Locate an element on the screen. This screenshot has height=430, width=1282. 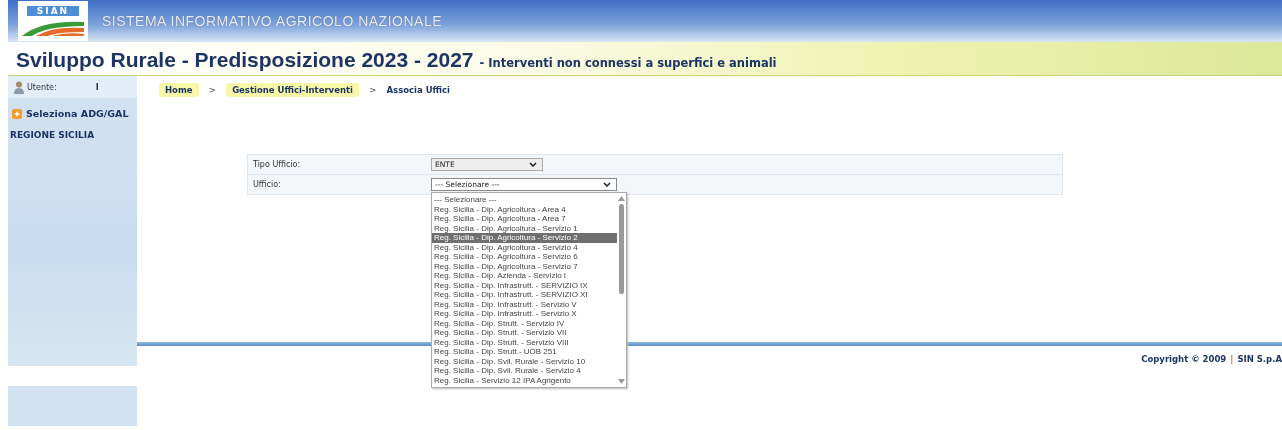
breadcrumb-link: Gestione Uffici-Interventi is located at coordinates (292, 90).